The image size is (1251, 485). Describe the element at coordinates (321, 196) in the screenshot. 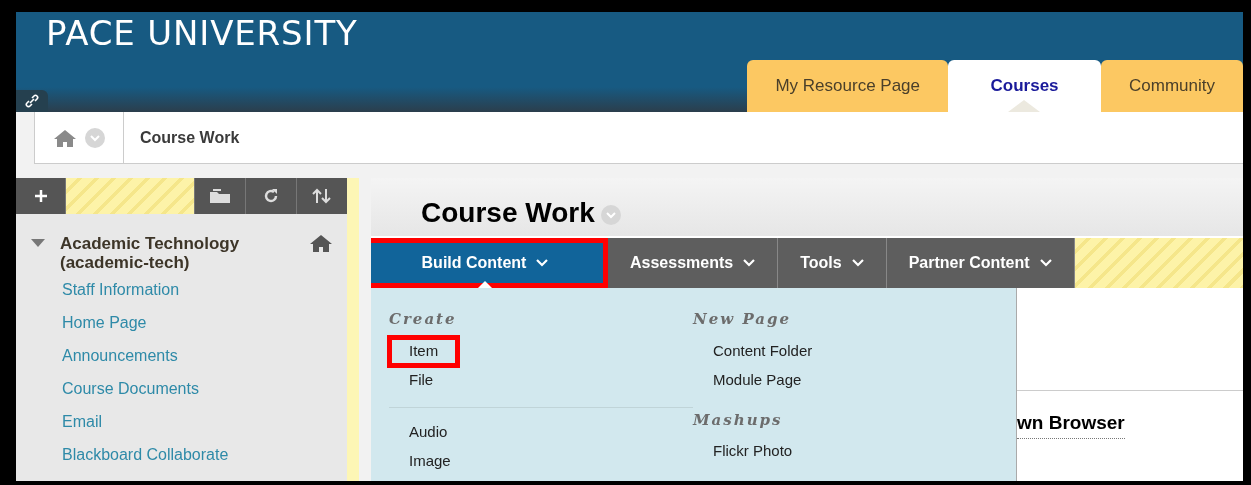

I see `sort-icon` at that location.